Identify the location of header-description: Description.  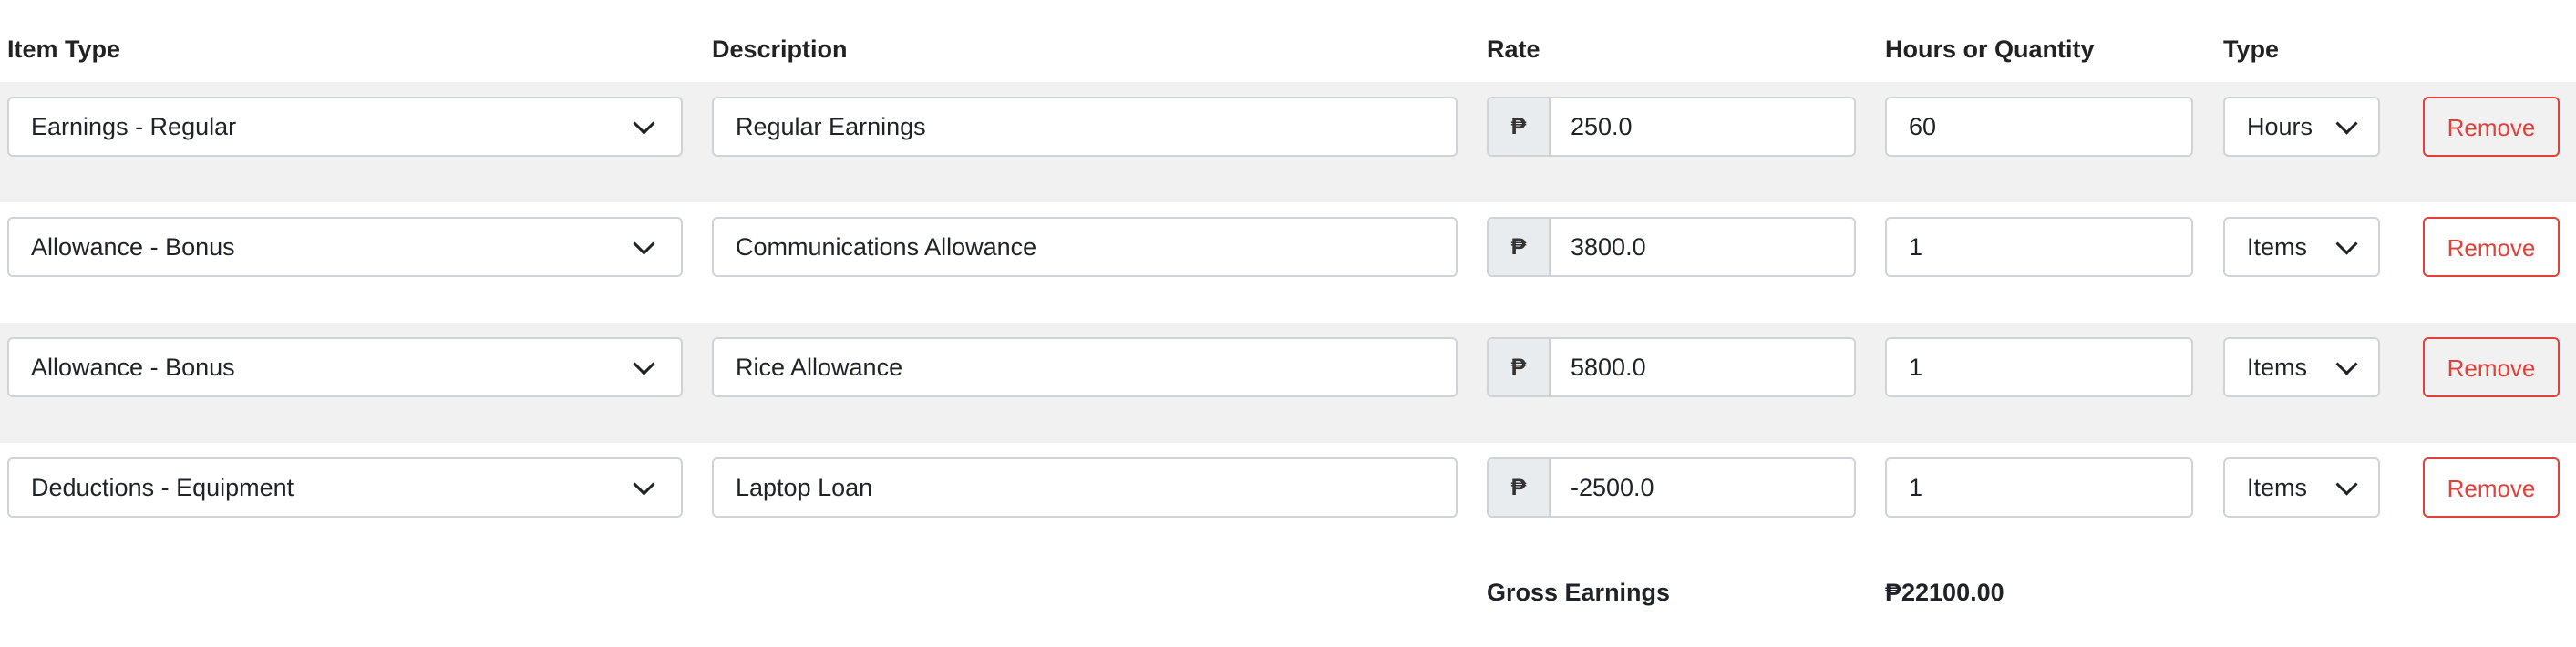
(780, 49).